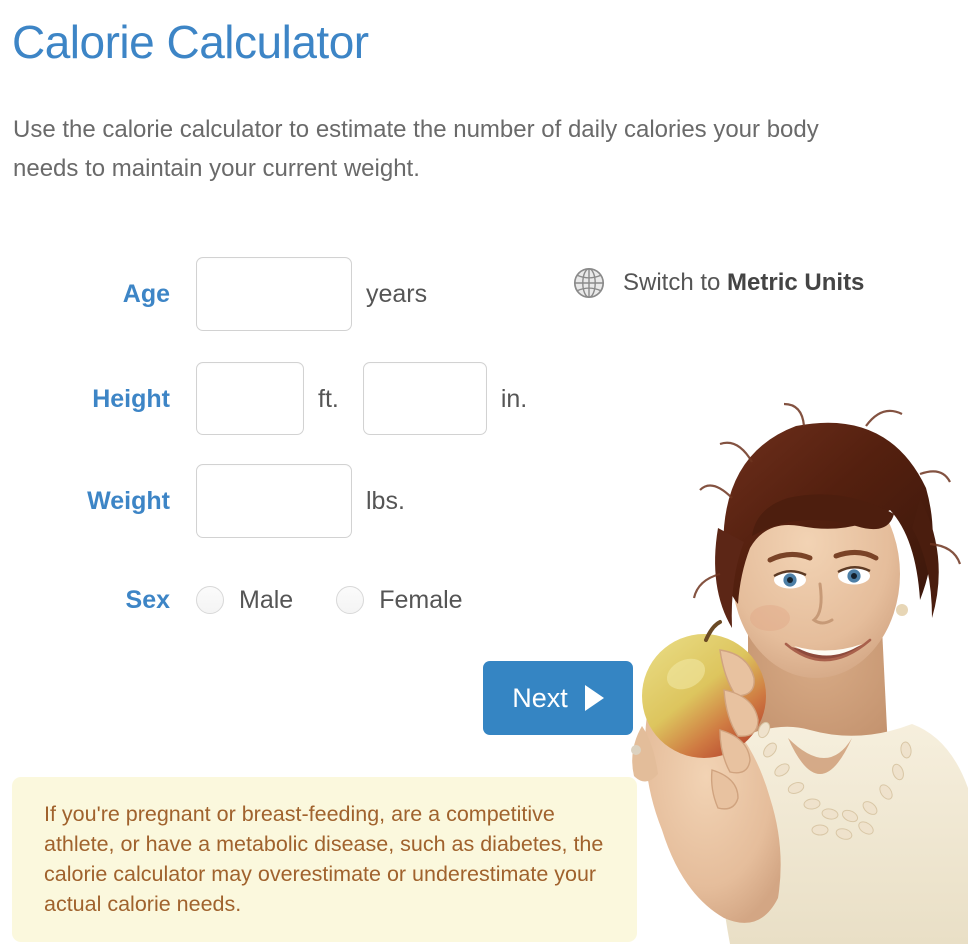 Image resolution: width=968 pixels, height=944 pixels. What do you see at coordinates (128, 501) in the screenshot?
I see `weight-label: Weight` at bounding box center [128, 501].